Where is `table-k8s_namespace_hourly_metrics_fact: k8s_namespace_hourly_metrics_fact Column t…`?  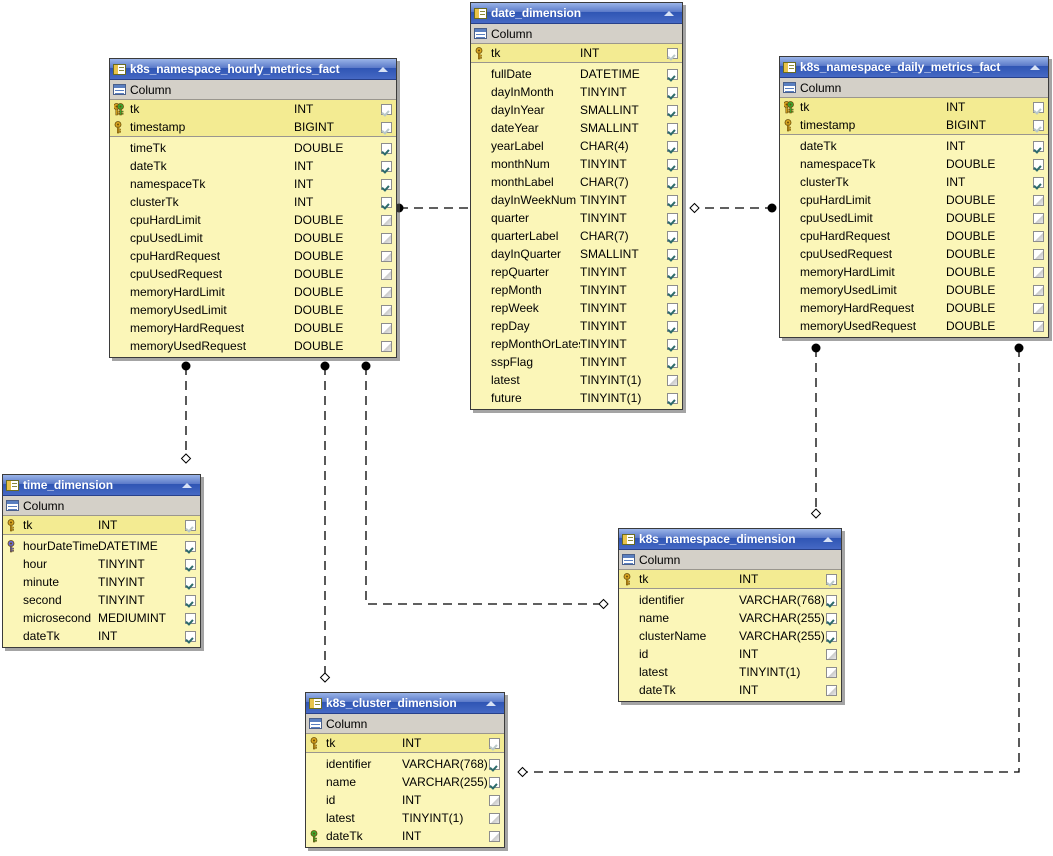 table-k8s_namespace_hourly_metrics_fact: k8s_namespace_hourly_metrics_fact Column t… is located at coordinates (253, 208).